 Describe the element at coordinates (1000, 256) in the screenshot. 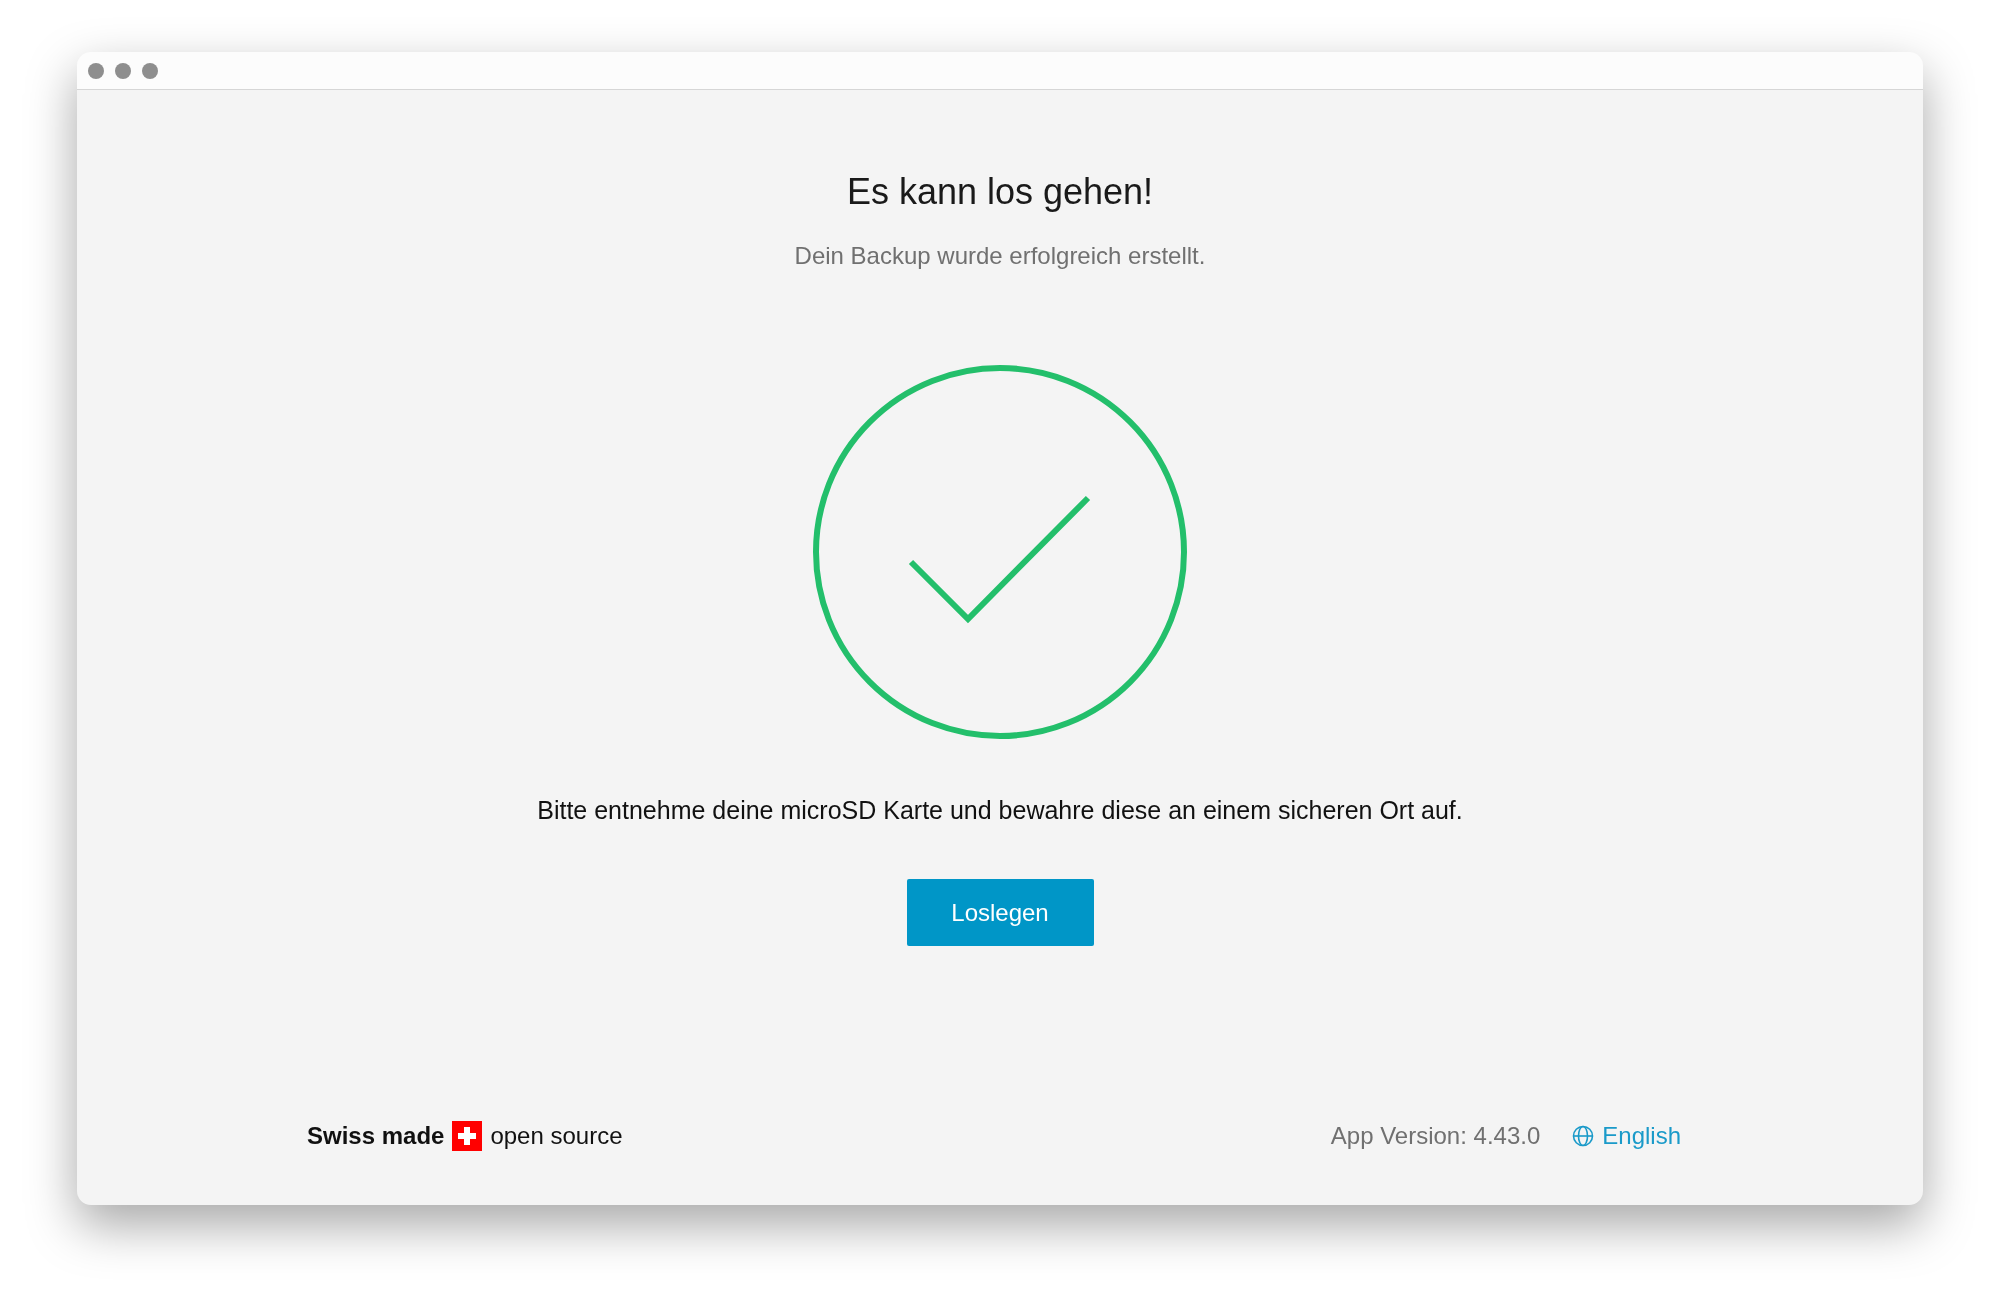

I see `subtitle: Dein Backup wurde erfolgreich erstellt.` at that location.